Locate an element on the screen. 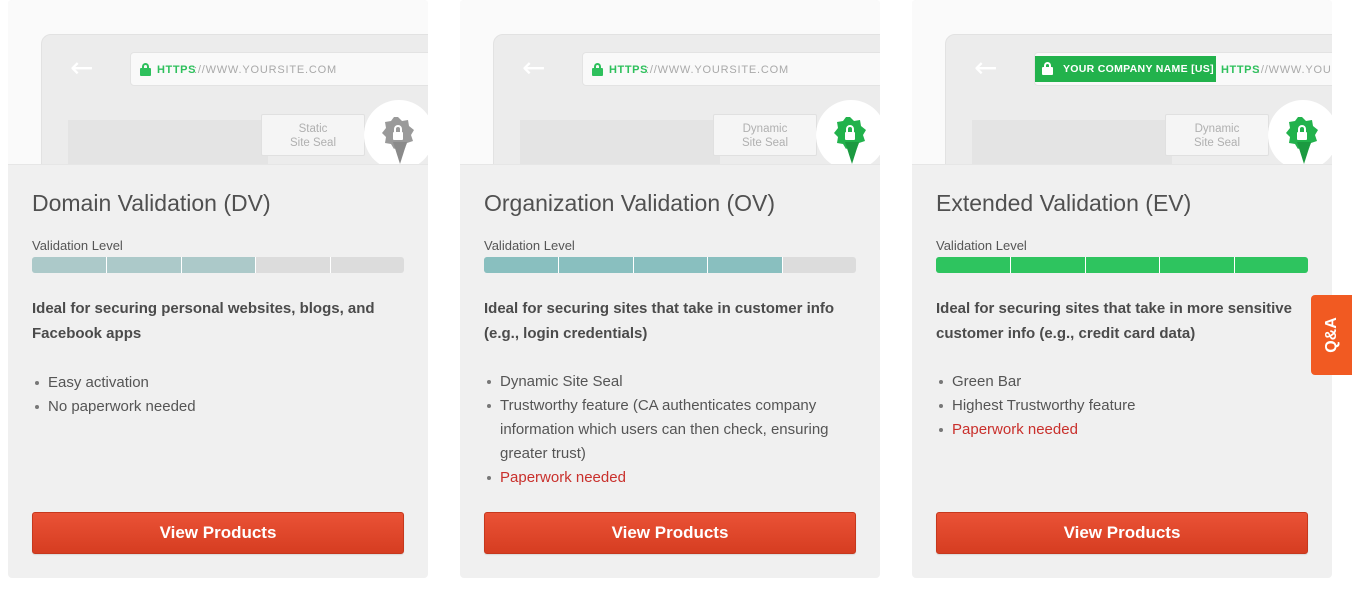 The width and height of the screenshot is (1352, 590). seal-label-line1: Static is located at coordinates (313, 129).